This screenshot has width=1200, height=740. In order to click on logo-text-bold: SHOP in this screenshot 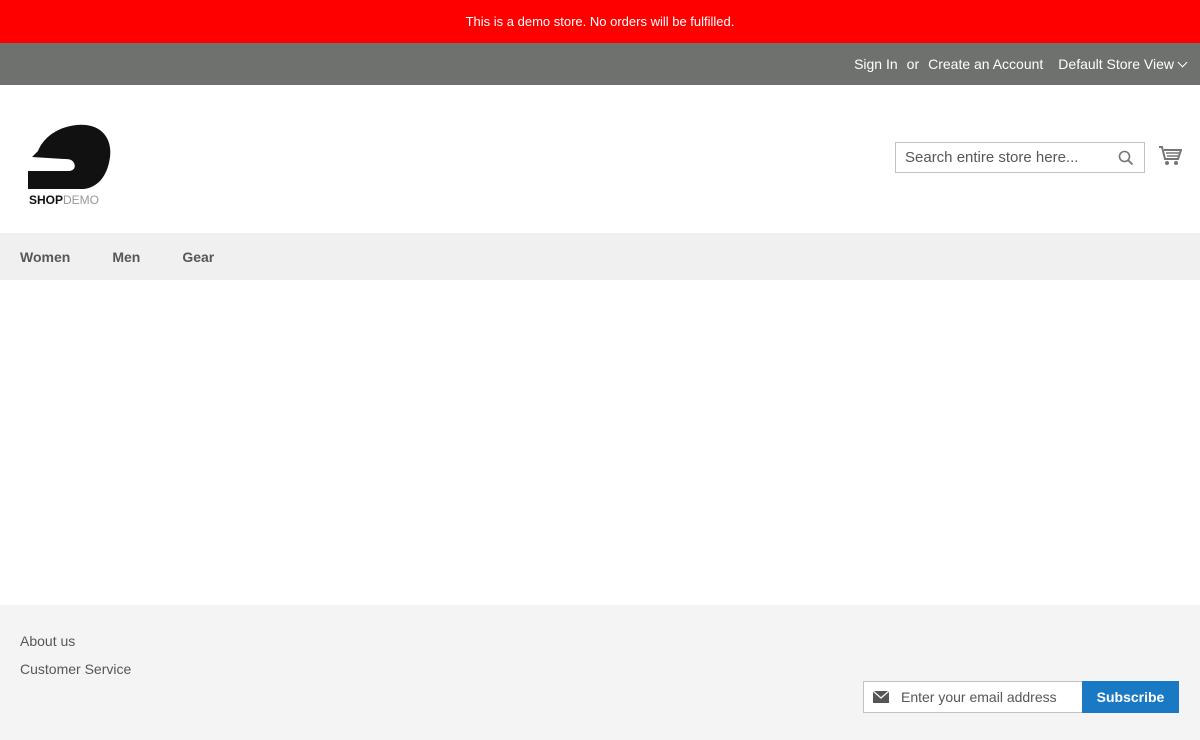, I will do `click(46, 200)`.